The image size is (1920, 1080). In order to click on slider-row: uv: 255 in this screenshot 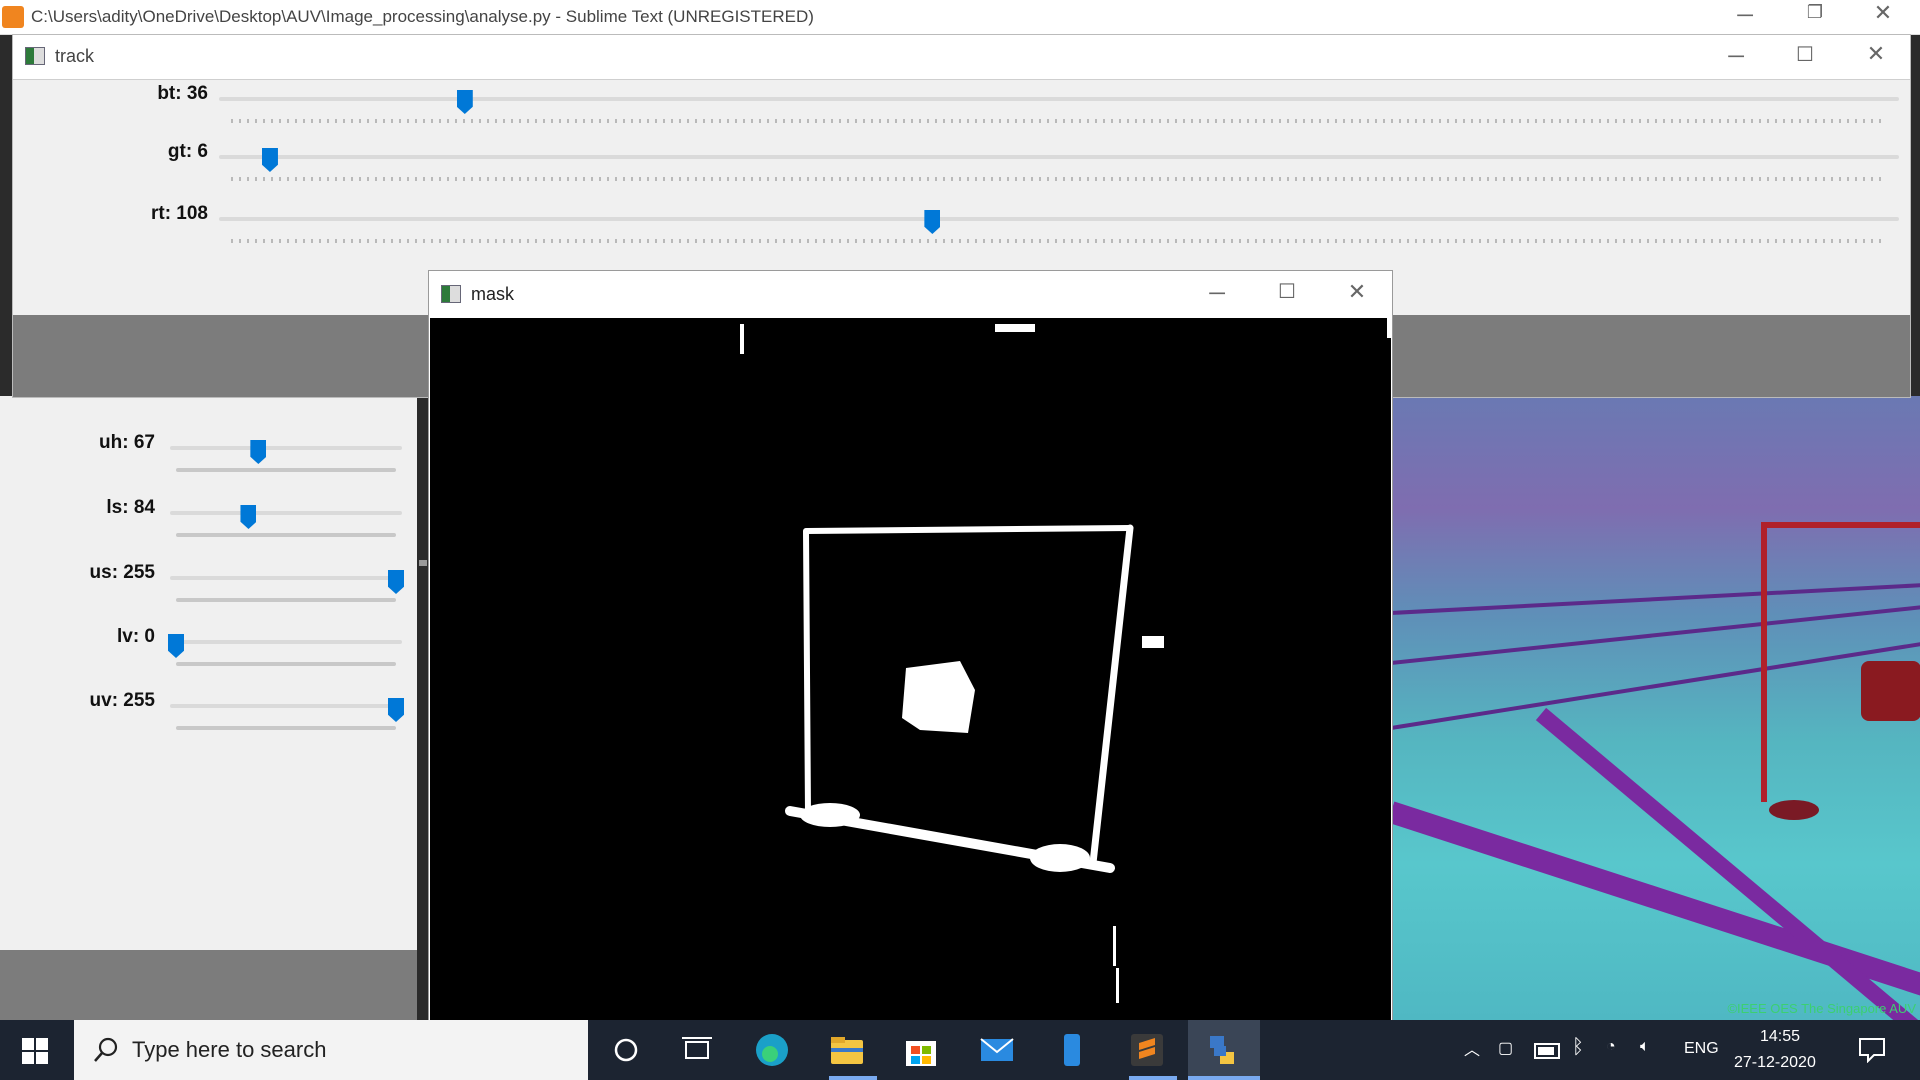, I will do `click(208, 715)`.